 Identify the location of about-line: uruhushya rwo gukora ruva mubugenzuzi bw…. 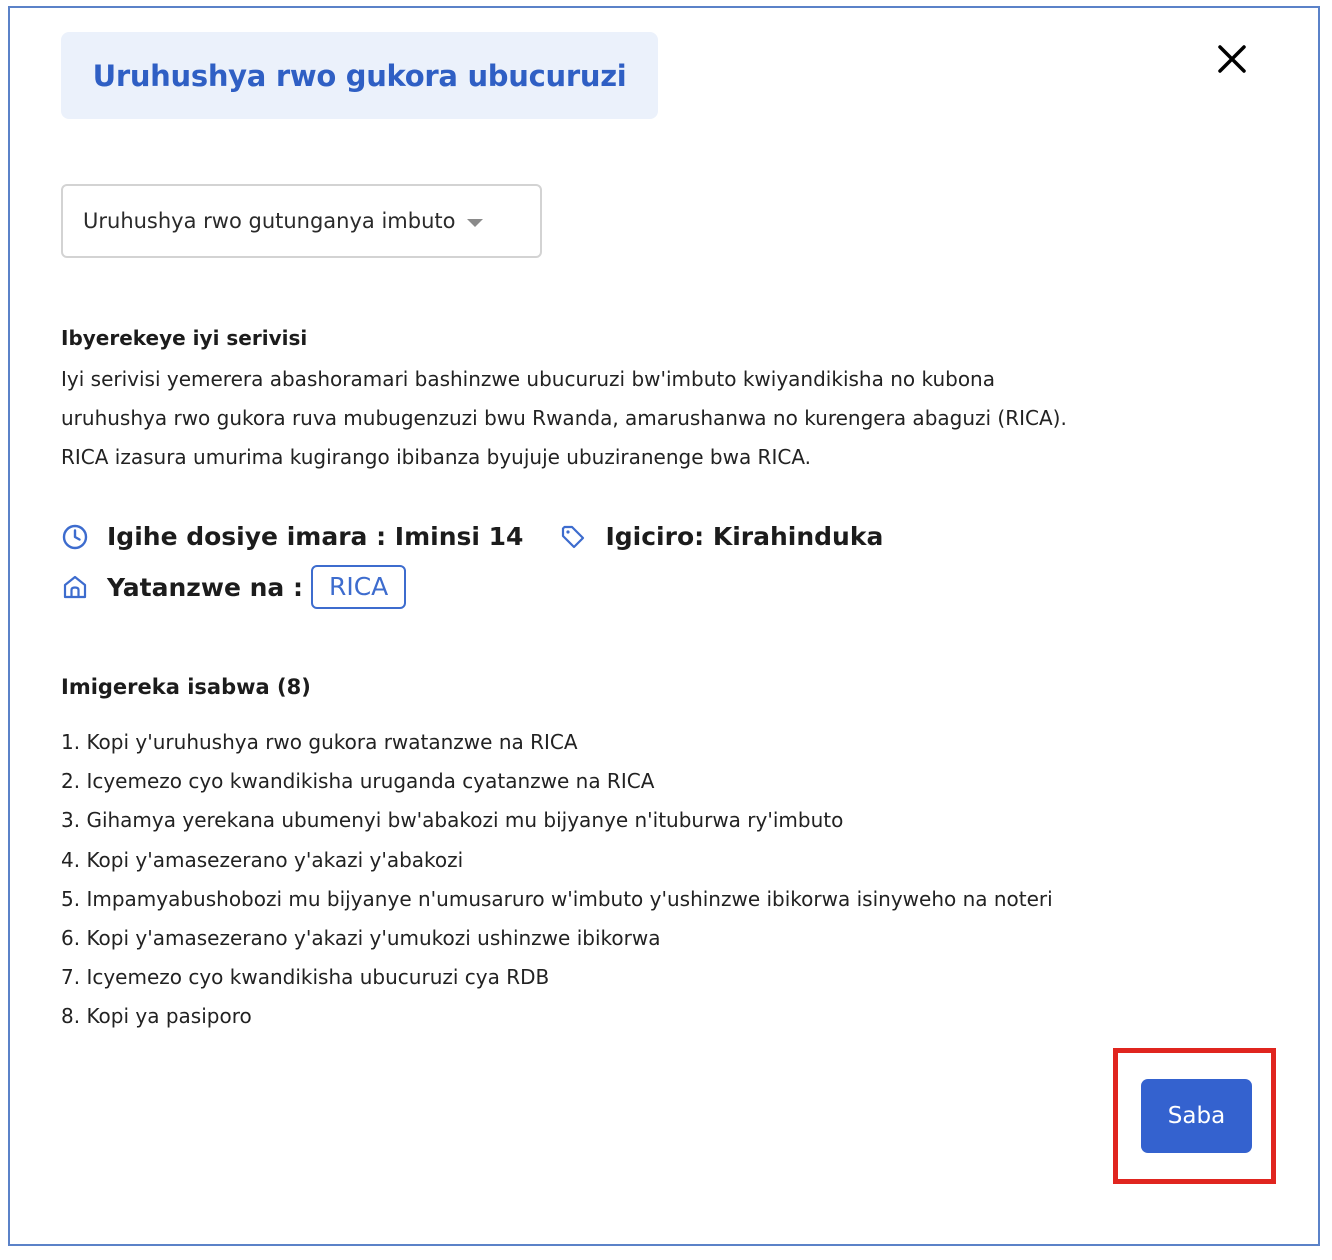
(564, 418).